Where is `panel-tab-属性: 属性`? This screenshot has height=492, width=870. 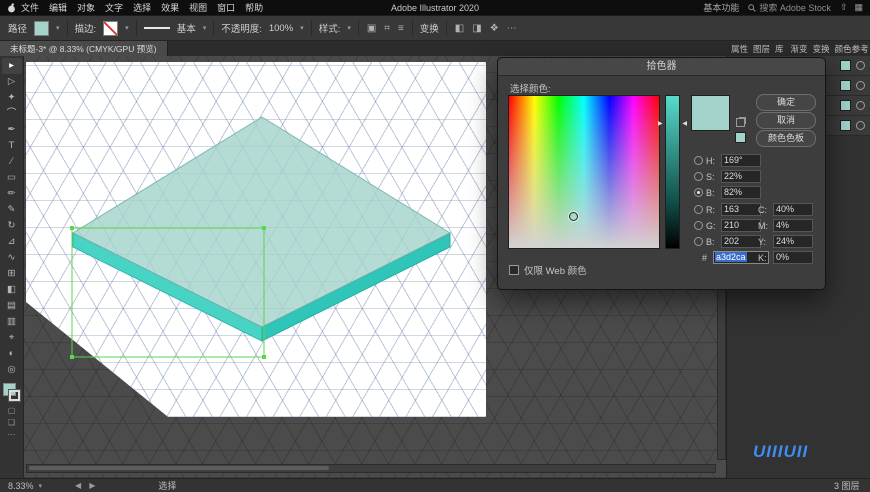 panel-tab-属性: 属性 is located at coordinates (739, 49).